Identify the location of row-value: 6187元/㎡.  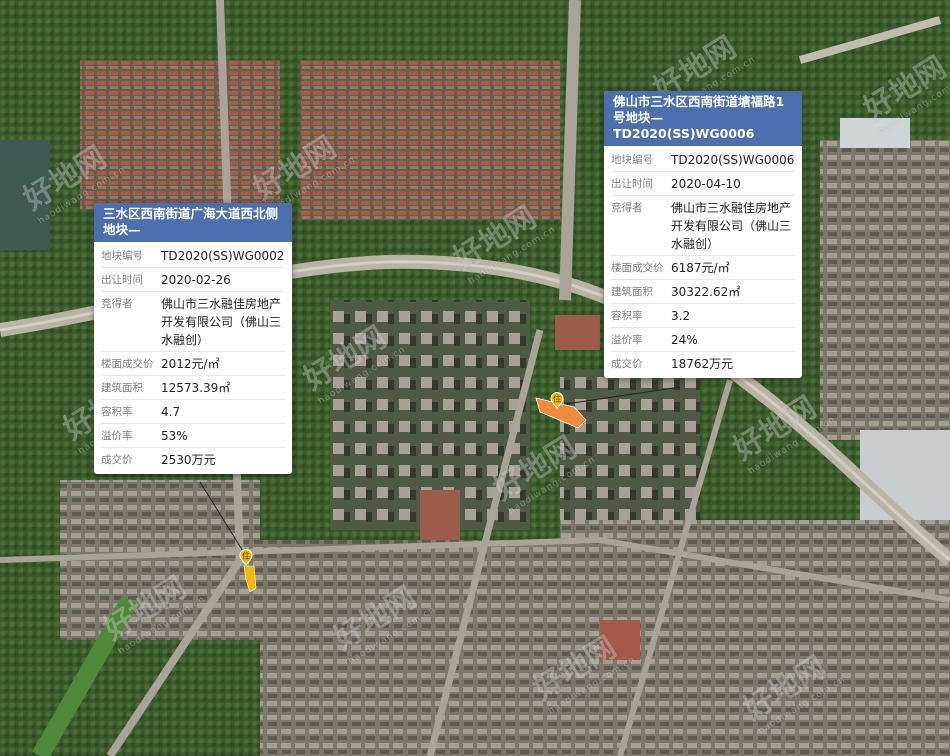
(700, 267).